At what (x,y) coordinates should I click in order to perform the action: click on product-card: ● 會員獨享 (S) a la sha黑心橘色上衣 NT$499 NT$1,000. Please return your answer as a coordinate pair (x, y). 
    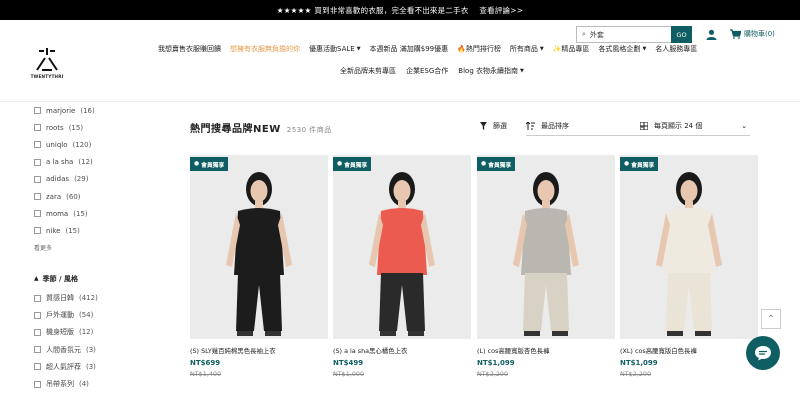
    Looking at the image, I should click on (402, 266).